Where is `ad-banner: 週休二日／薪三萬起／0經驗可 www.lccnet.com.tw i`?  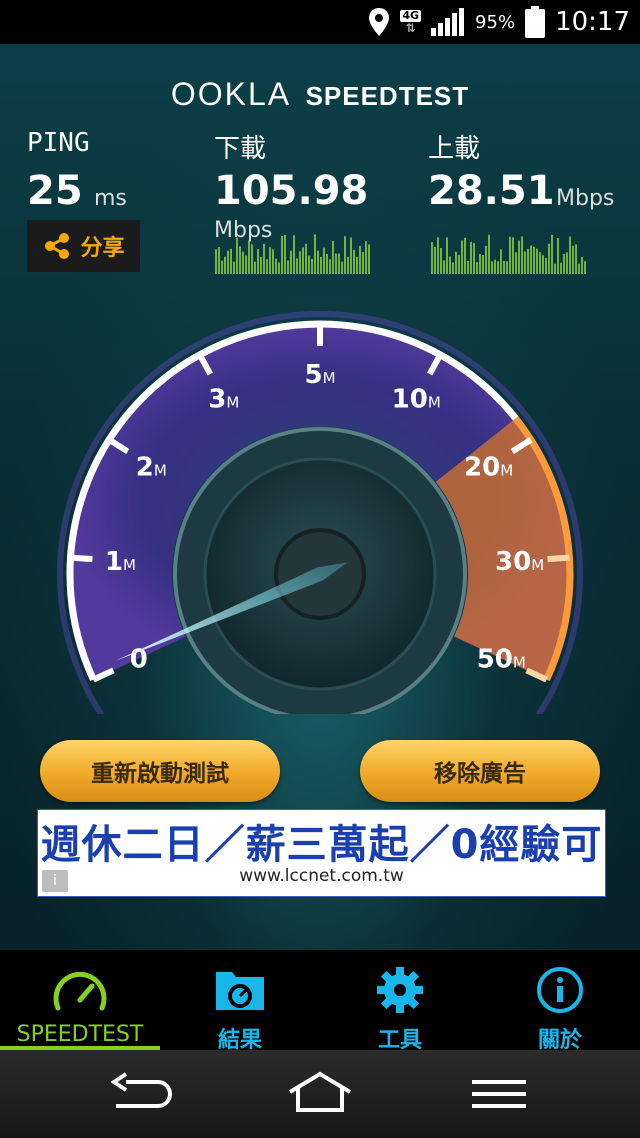
ad-banner: 週休二日／薪三萬起／0經驗可 www.lccnet.com.tw i is located at coordinates (321, 853).